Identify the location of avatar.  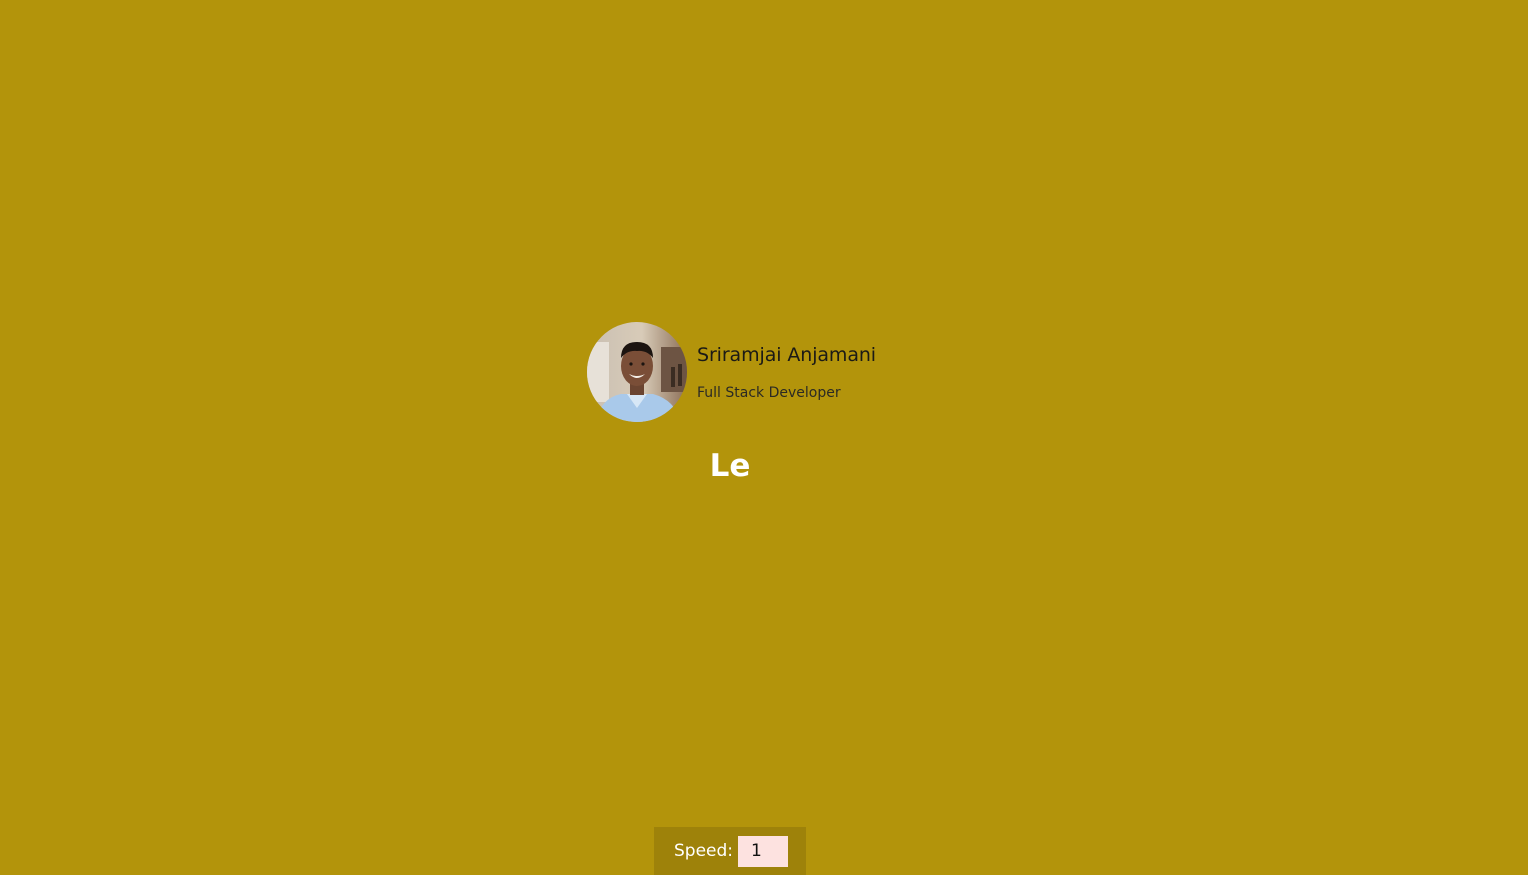
(637, 372).